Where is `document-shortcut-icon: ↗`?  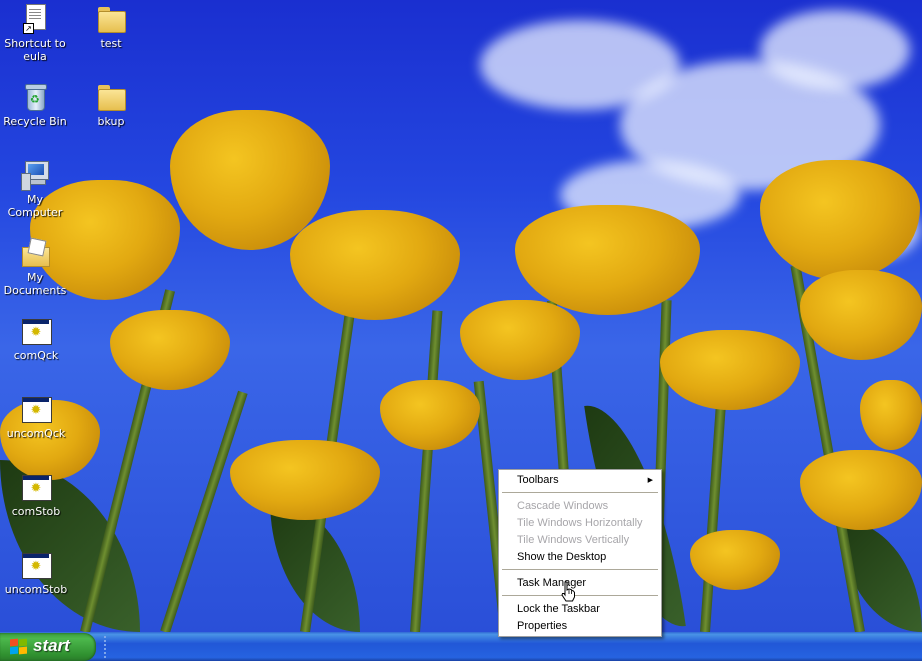
document-shortcut-icon: ↗ is located at coordinates (35, 19).